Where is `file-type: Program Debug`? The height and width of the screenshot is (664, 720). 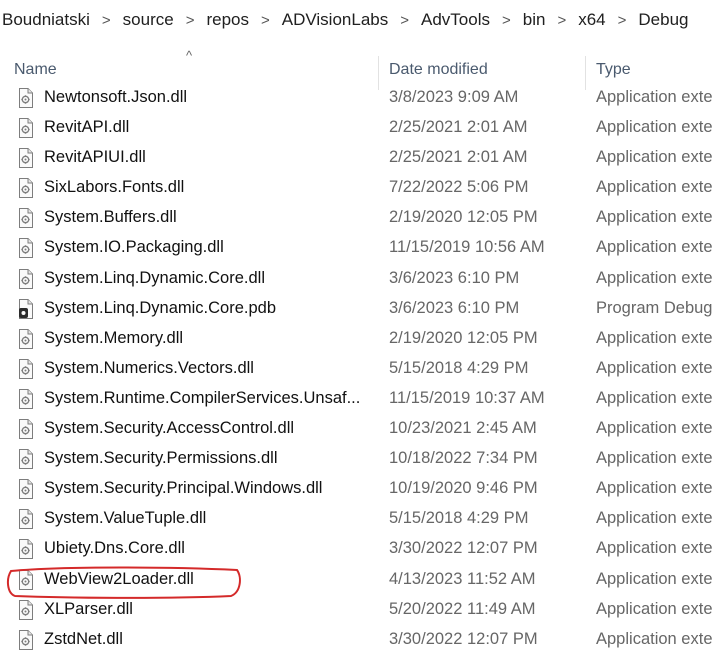
file-type: Program Debug is located at coordinates (654, 307).